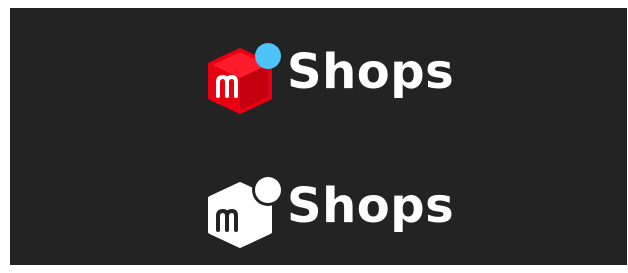 The width and height of the screenshot is (628, 273). Describe the element at coordinates (268, 190) in the screenshot. I see `white-circle` at that location.